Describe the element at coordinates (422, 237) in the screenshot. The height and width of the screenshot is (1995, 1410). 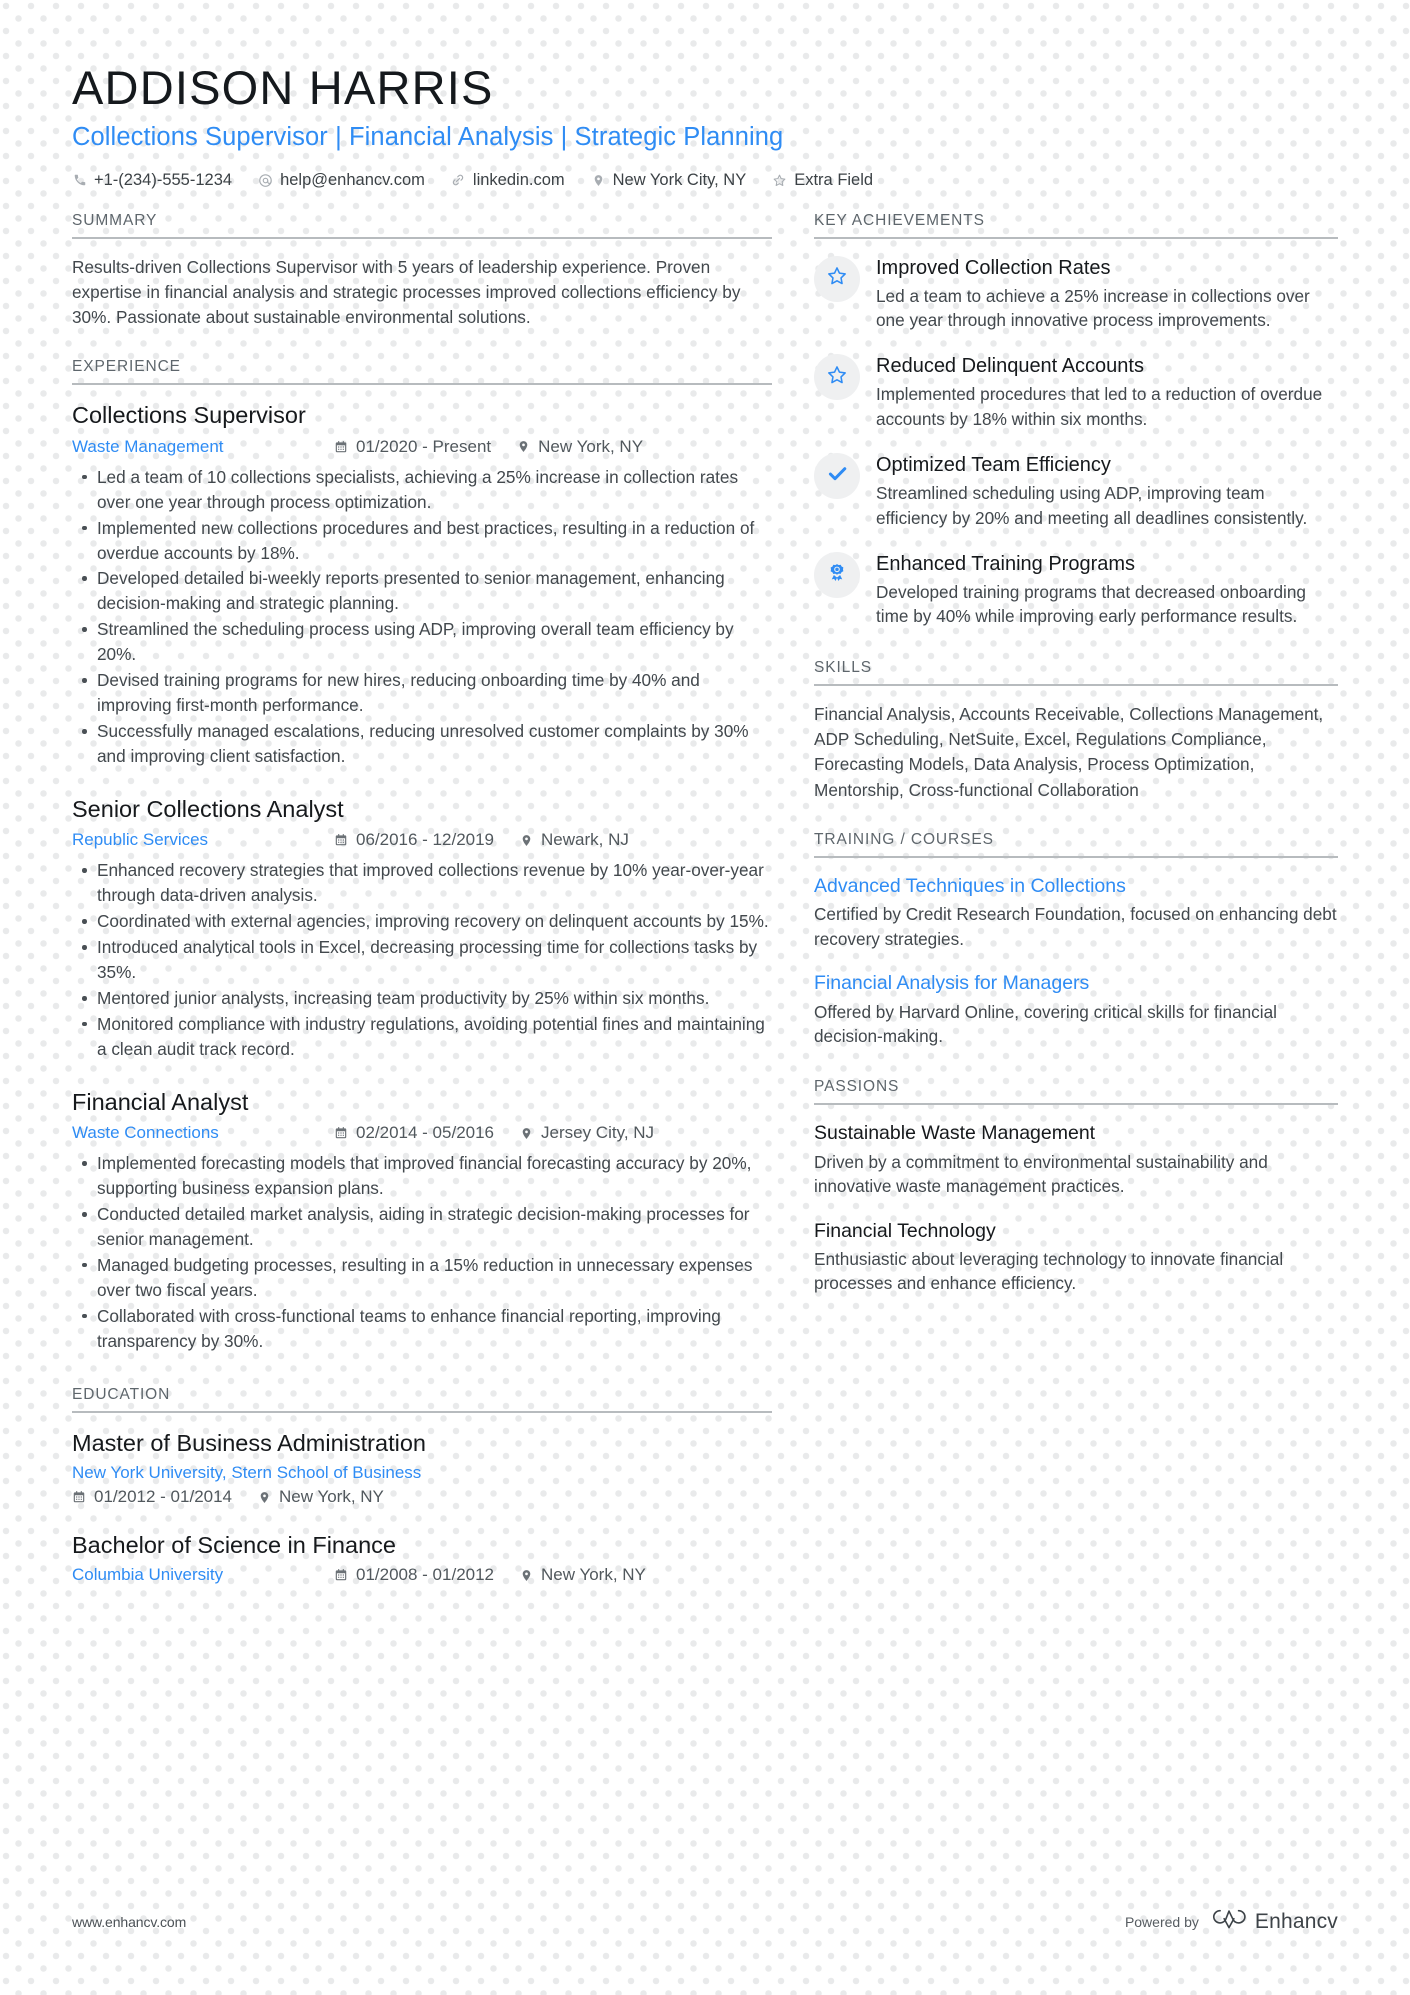
I see `summary-rule` at that location.